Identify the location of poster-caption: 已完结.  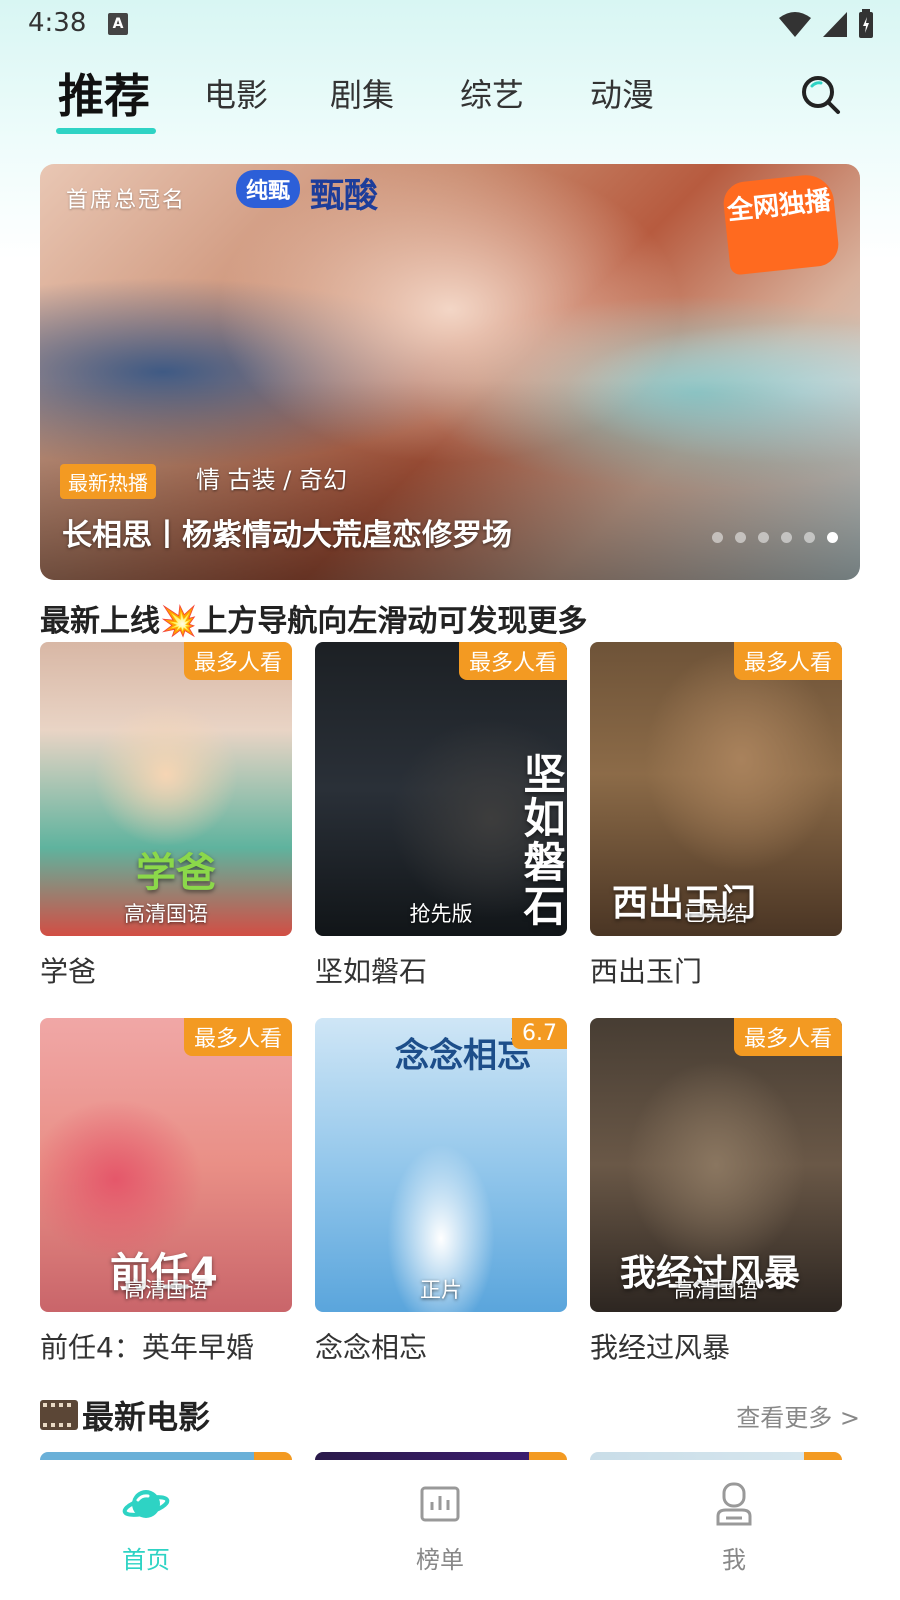
(716, 914).